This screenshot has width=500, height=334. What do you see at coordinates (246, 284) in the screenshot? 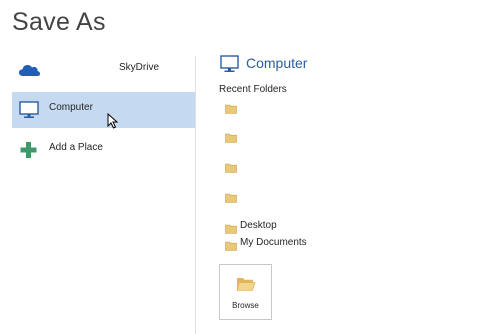
I see `open-folder-icon` at bounding box center [246, 284].